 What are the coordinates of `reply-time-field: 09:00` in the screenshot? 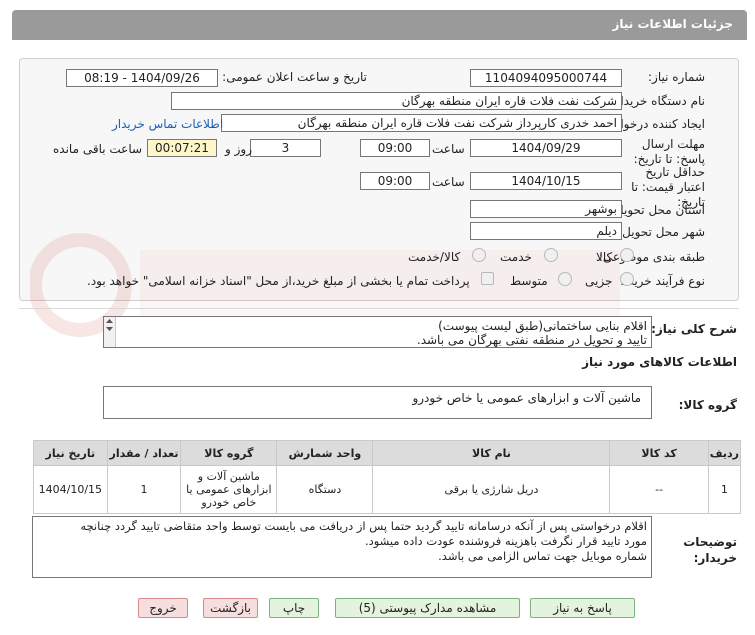 It's located at (395, 148).